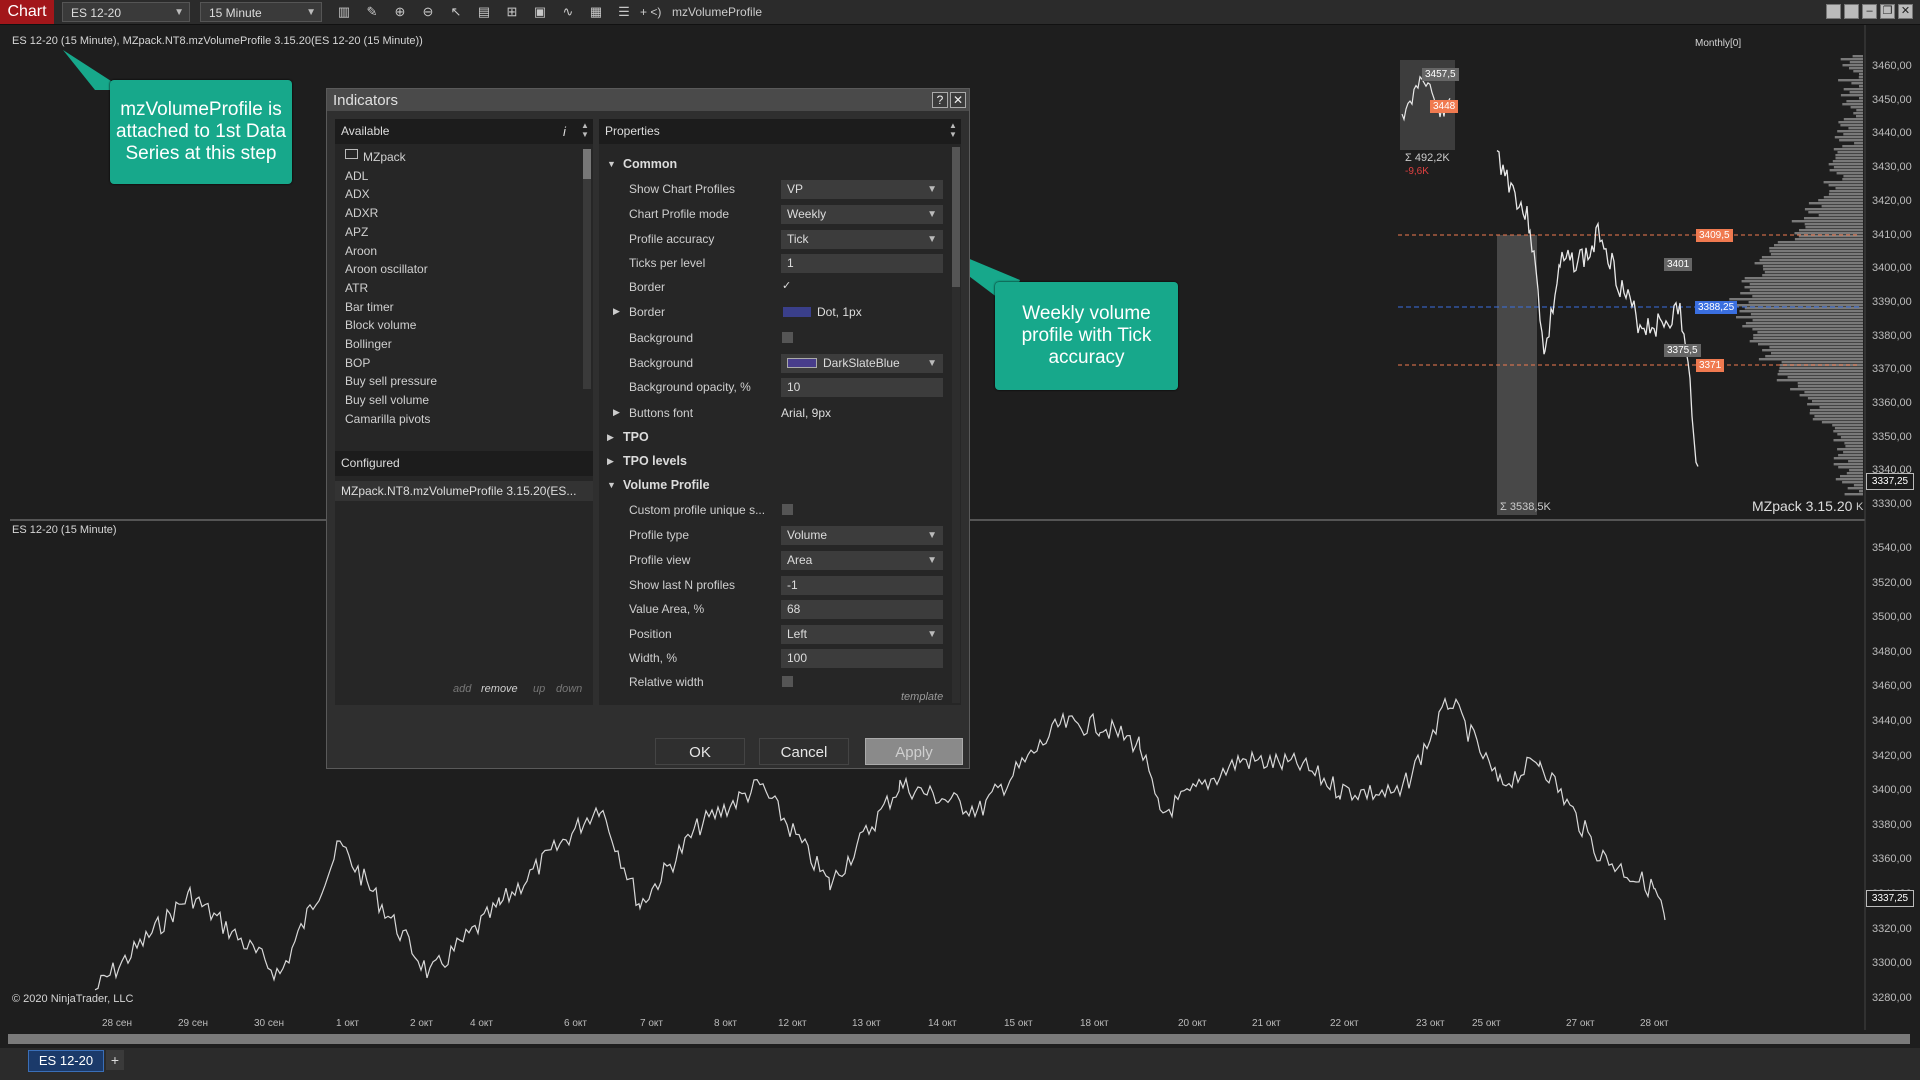  What do you see at coordinates (361, 213) in the screenshot?
I see `available-item: ADXR` at bounding box center [361, 213].